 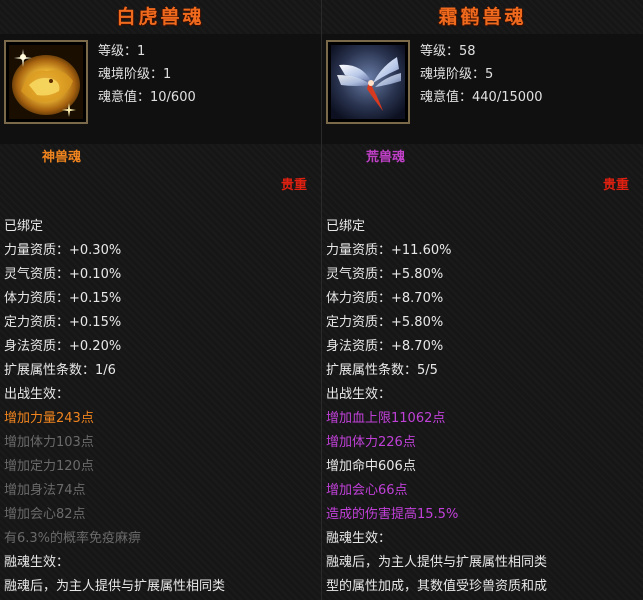 I want to click on attribute-line: 身法资质：+8.70%, so click(x=385, y=346).